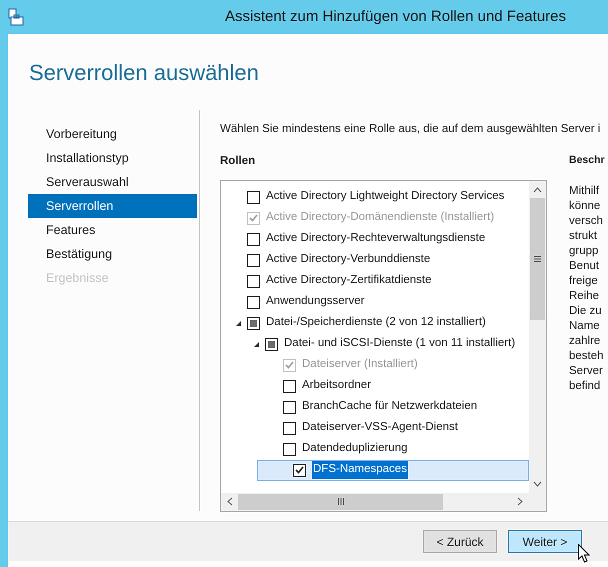 This screenshot has height=567, width=608. What do you see at coordinates (112, 182) in the screenshot?
I see `wizard-step: Serverauswahl` at bounding box center [112, 182].